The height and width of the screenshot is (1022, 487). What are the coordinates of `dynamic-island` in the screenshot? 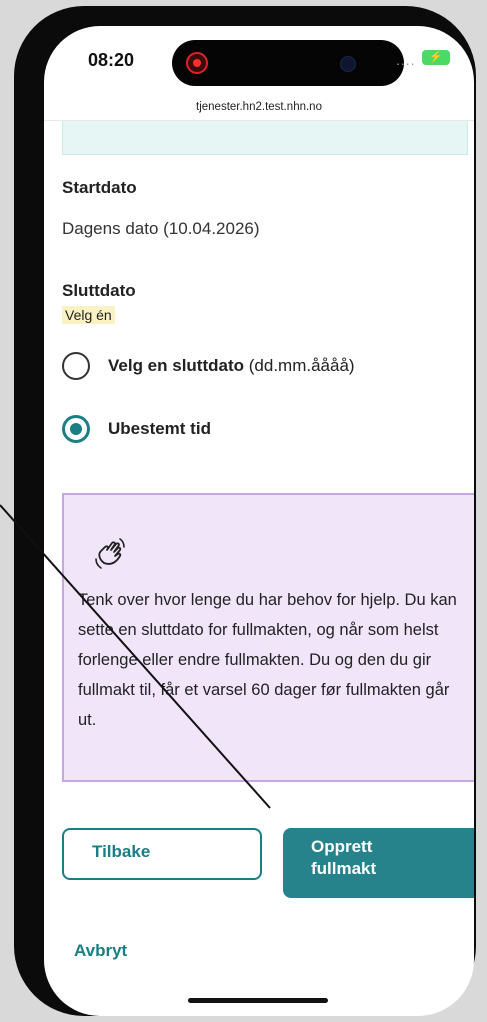 It's located at (288, 63).